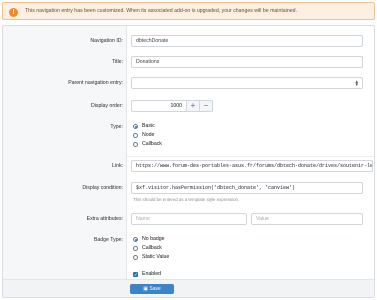 The height and width of the screenshot is (300, 377). Describe the element at coordinates (152, 248) in the screenshot. I see `badge-option-label: Callback` at that location.